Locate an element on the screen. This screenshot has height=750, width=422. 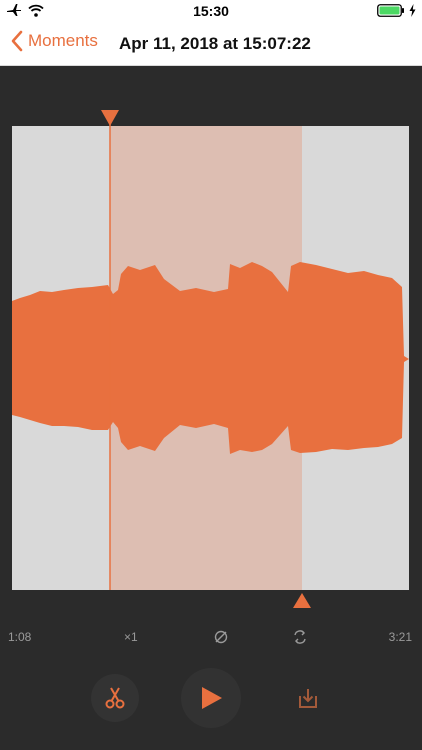
speed-button: ×1 is located at coordinates (131, 637).